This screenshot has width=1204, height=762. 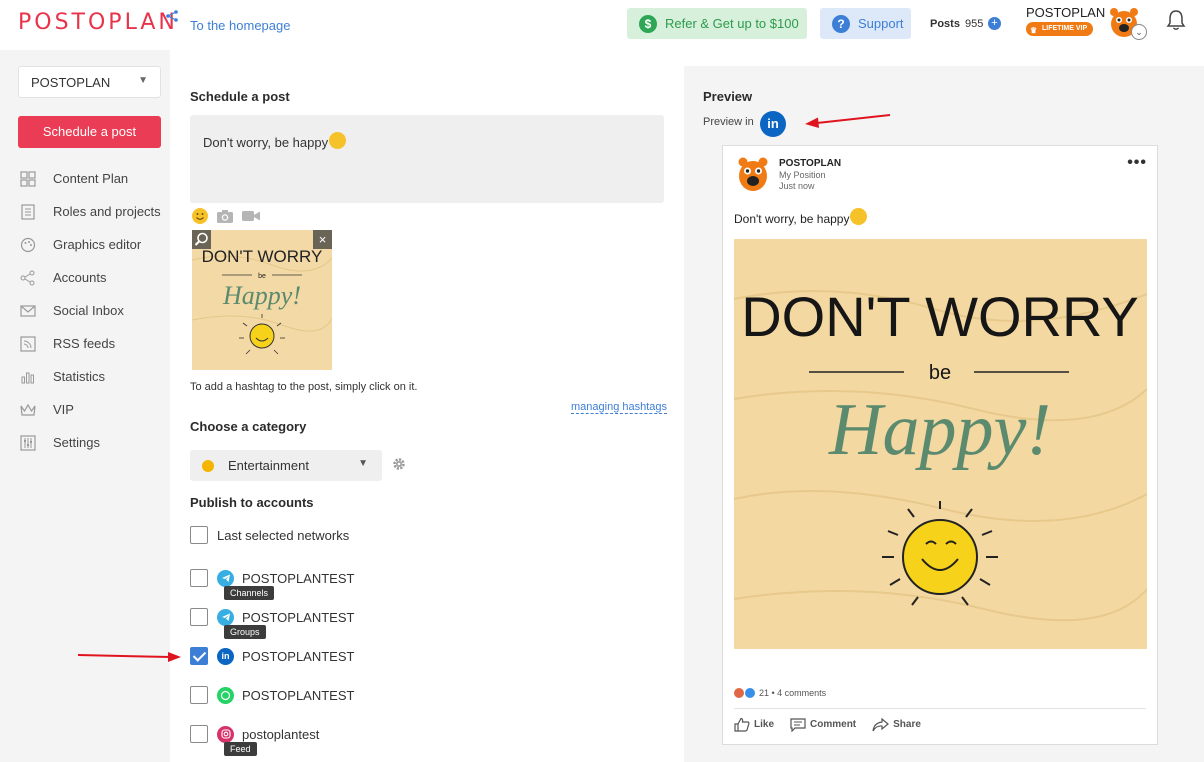 I want to click on sidebar-item-label: VIP, so click(x=63, y=409).